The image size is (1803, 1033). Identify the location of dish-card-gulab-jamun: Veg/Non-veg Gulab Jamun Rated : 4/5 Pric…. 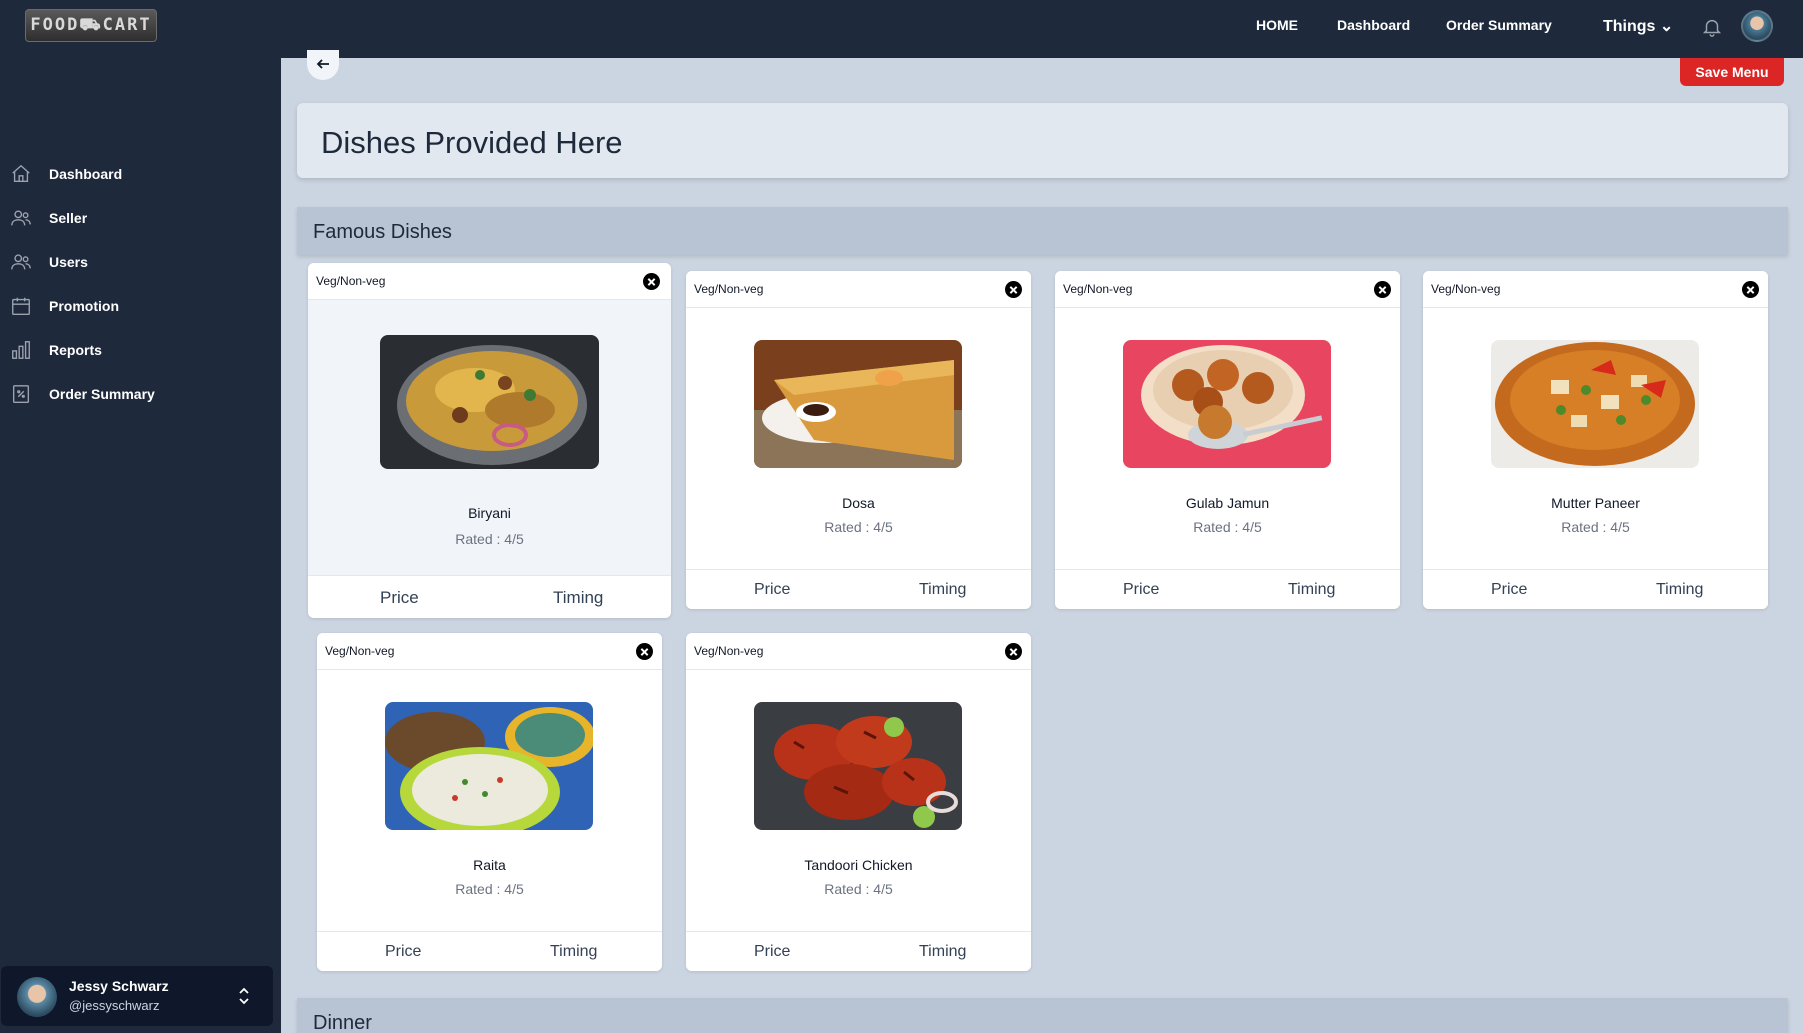
(1227, 440).